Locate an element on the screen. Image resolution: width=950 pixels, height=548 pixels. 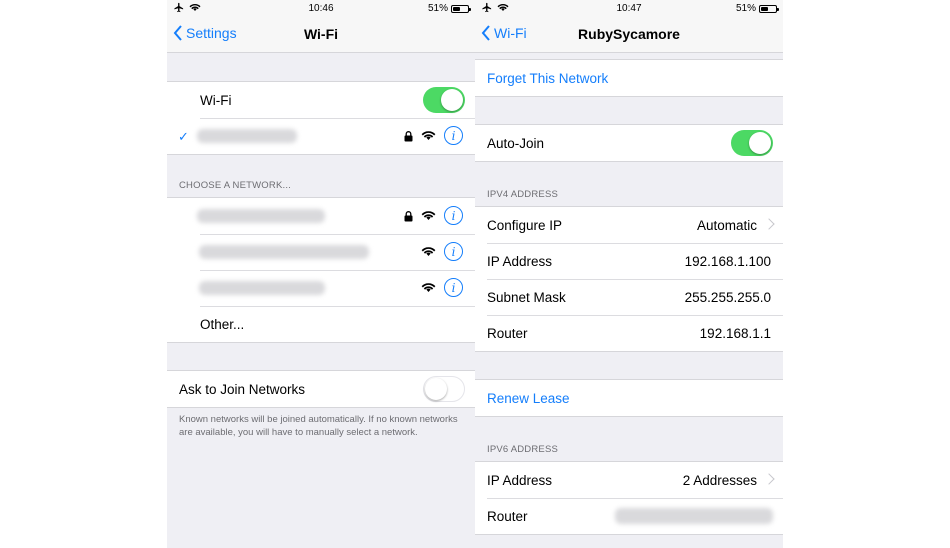
ipv6-address-row: IP Address 2 Addresses is located at coordinates (629, 480).